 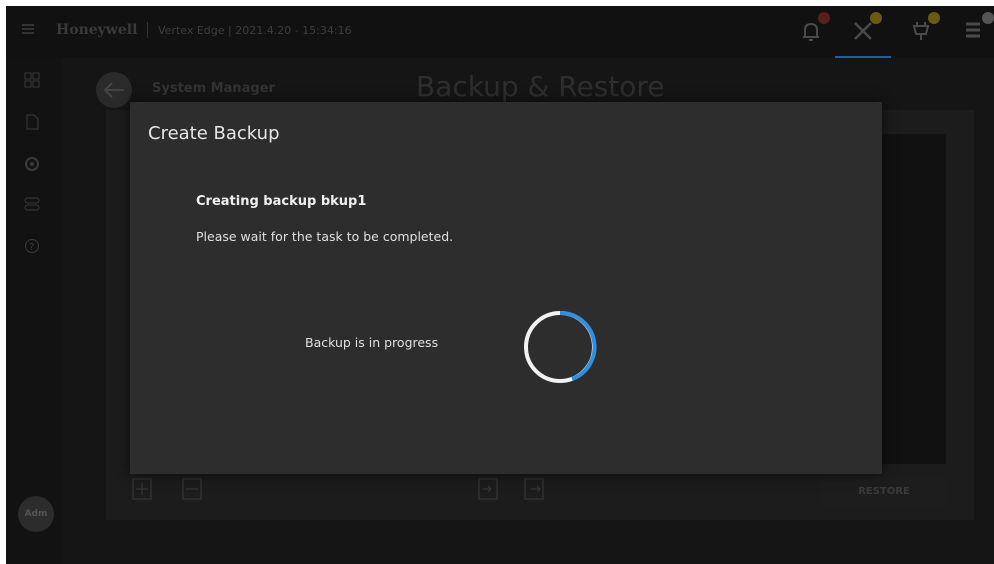 What do you see at coordinates (560, 346) in the screenshot?
I see `loading-spinner-icon` at bounding box center [560, 346].